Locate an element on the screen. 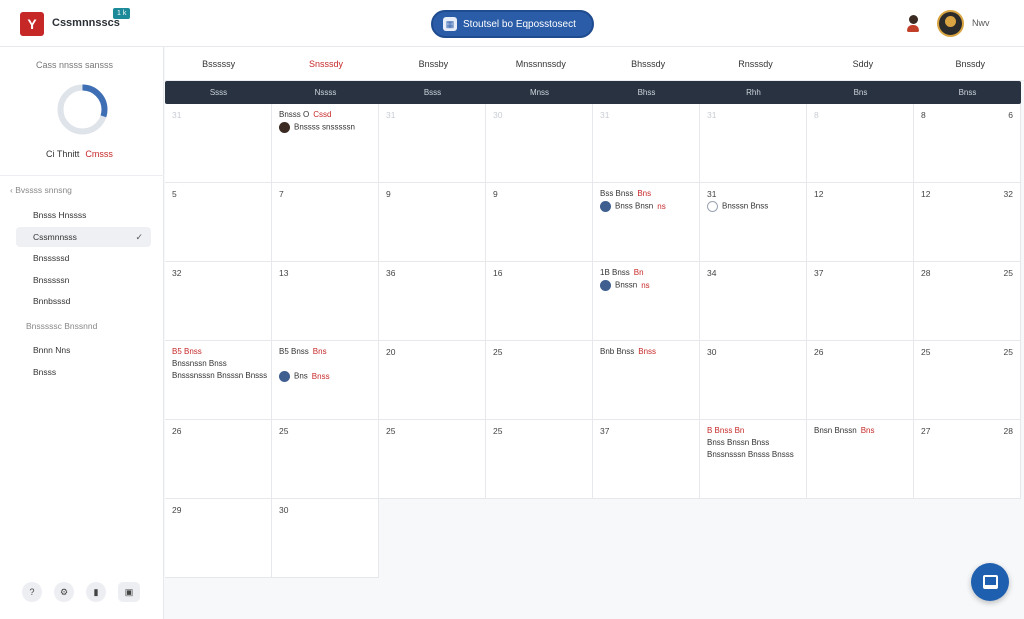 This screenshot has height=619, width=1024. calendar-day-cell: 5 is located at coordinates (218, 222).